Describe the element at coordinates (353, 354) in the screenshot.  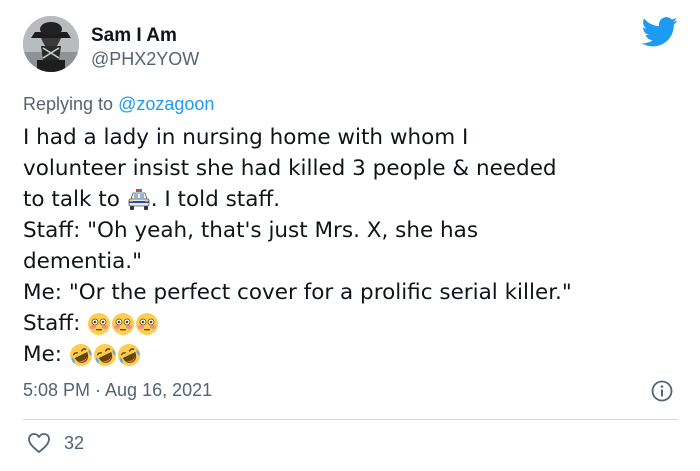
I see `tweet-line: Me:` at that location.